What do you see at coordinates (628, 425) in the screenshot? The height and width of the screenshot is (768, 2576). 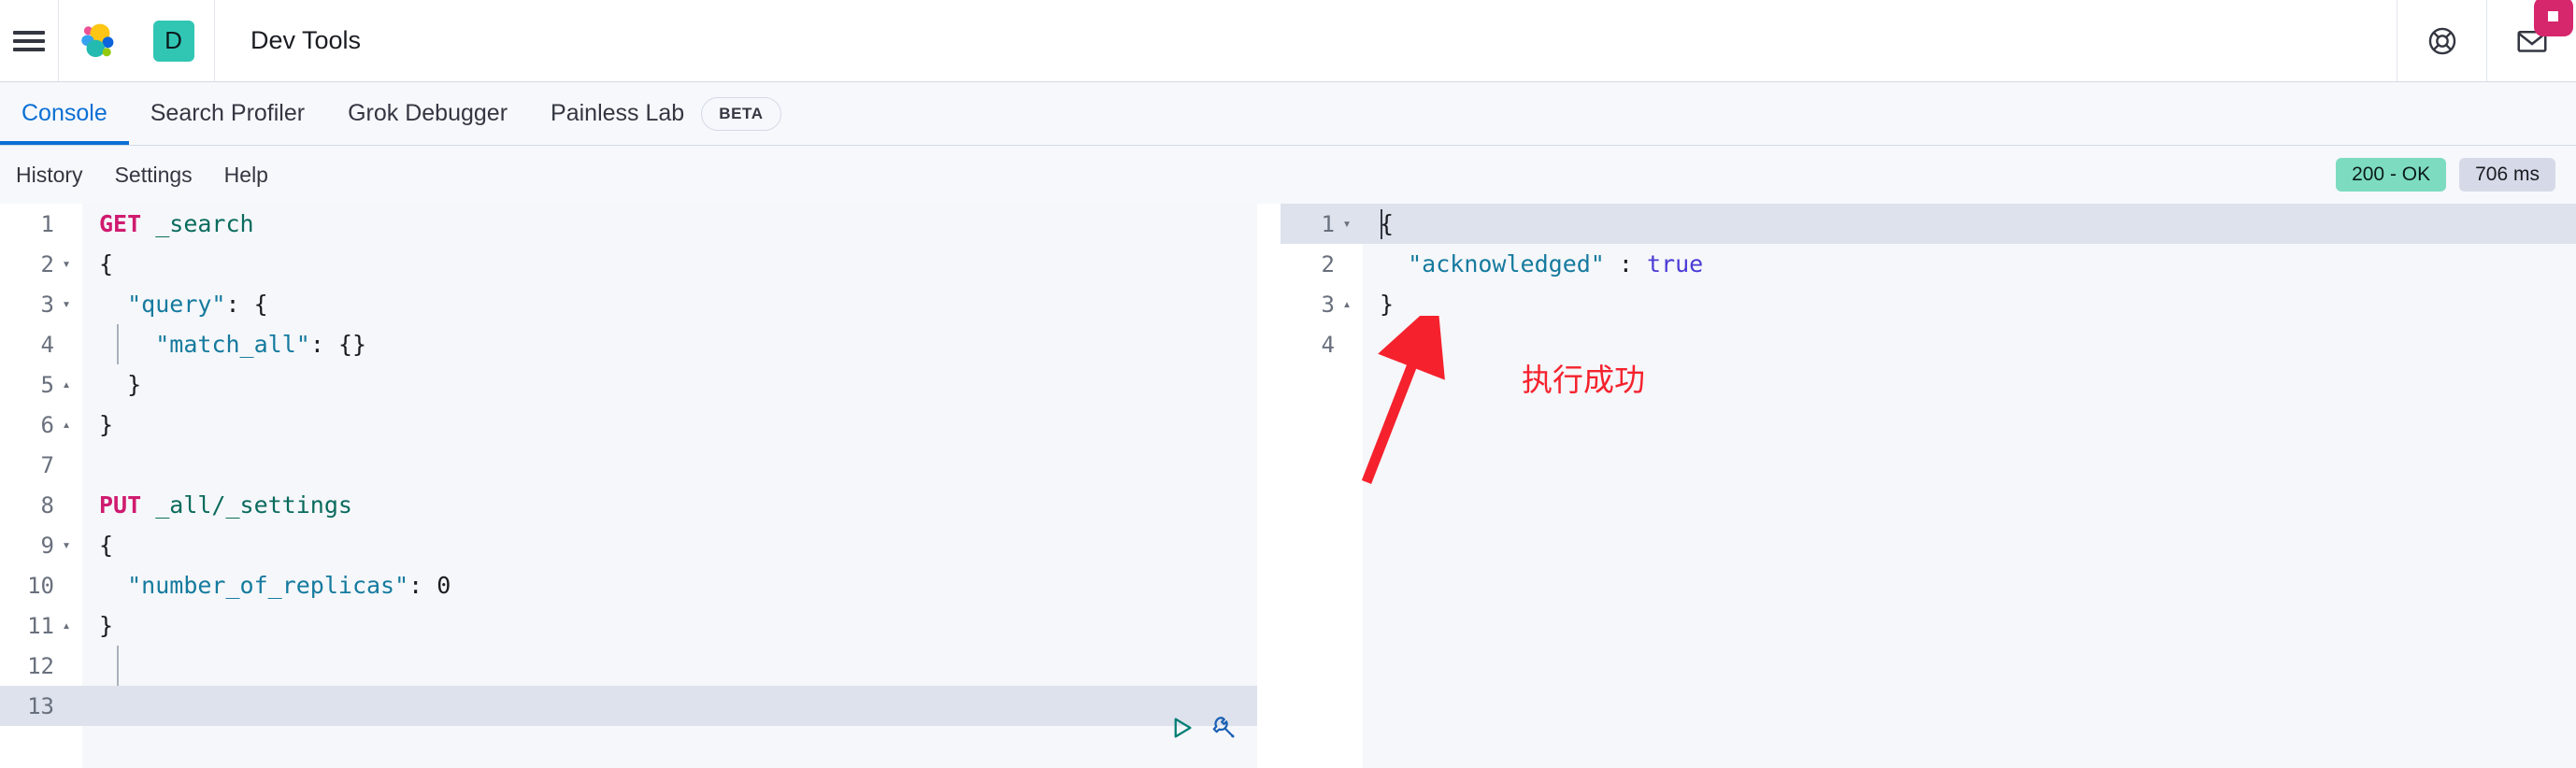 I see `code-line: 6 ▴}` at bounding box center [628, 425].